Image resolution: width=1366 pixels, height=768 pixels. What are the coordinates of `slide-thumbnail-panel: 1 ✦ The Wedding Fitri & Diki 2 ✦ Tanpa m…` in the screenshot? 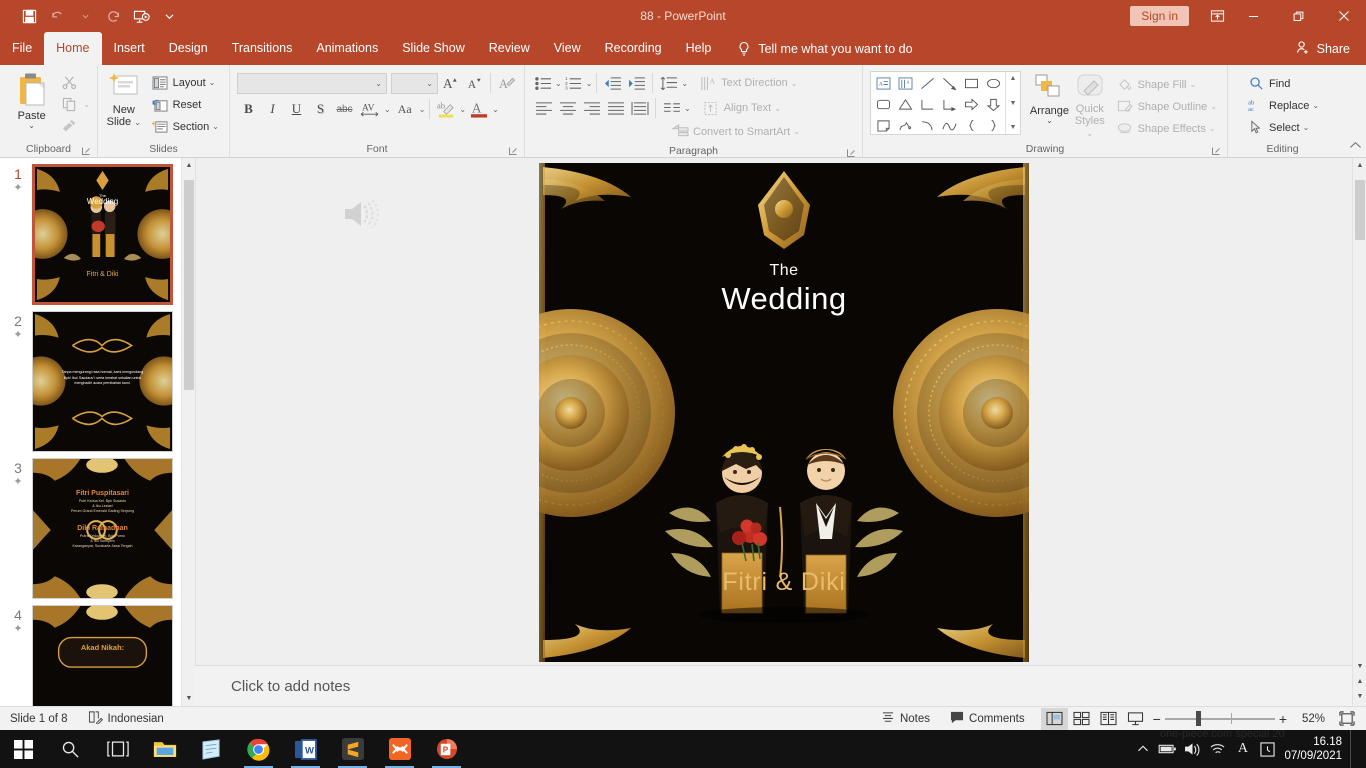 It's located at (97, 432).